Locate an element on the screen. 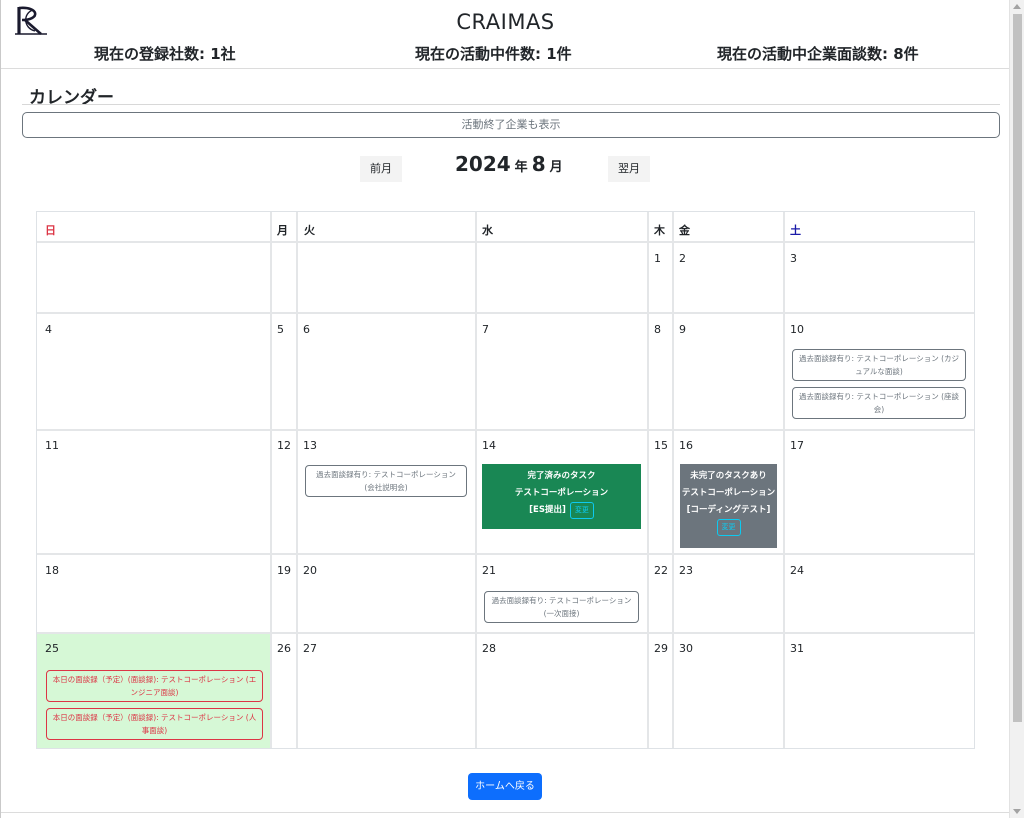 The height and width of the screenshot is (818, 1024). day-4: 4 is located at coordinates (48, 329).